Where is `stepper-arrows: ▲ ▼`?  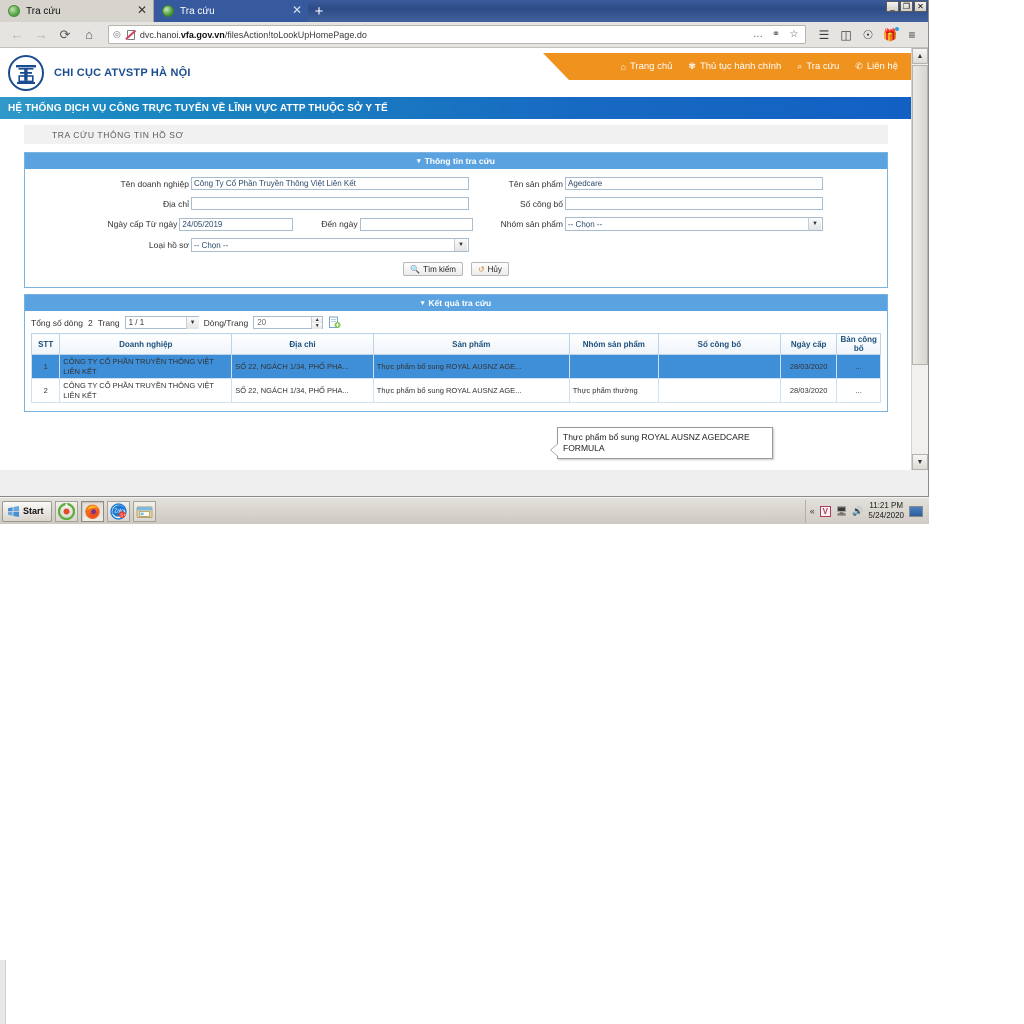
stepper-arrows: ▲ ▼ is located at coordinates (317, 323).